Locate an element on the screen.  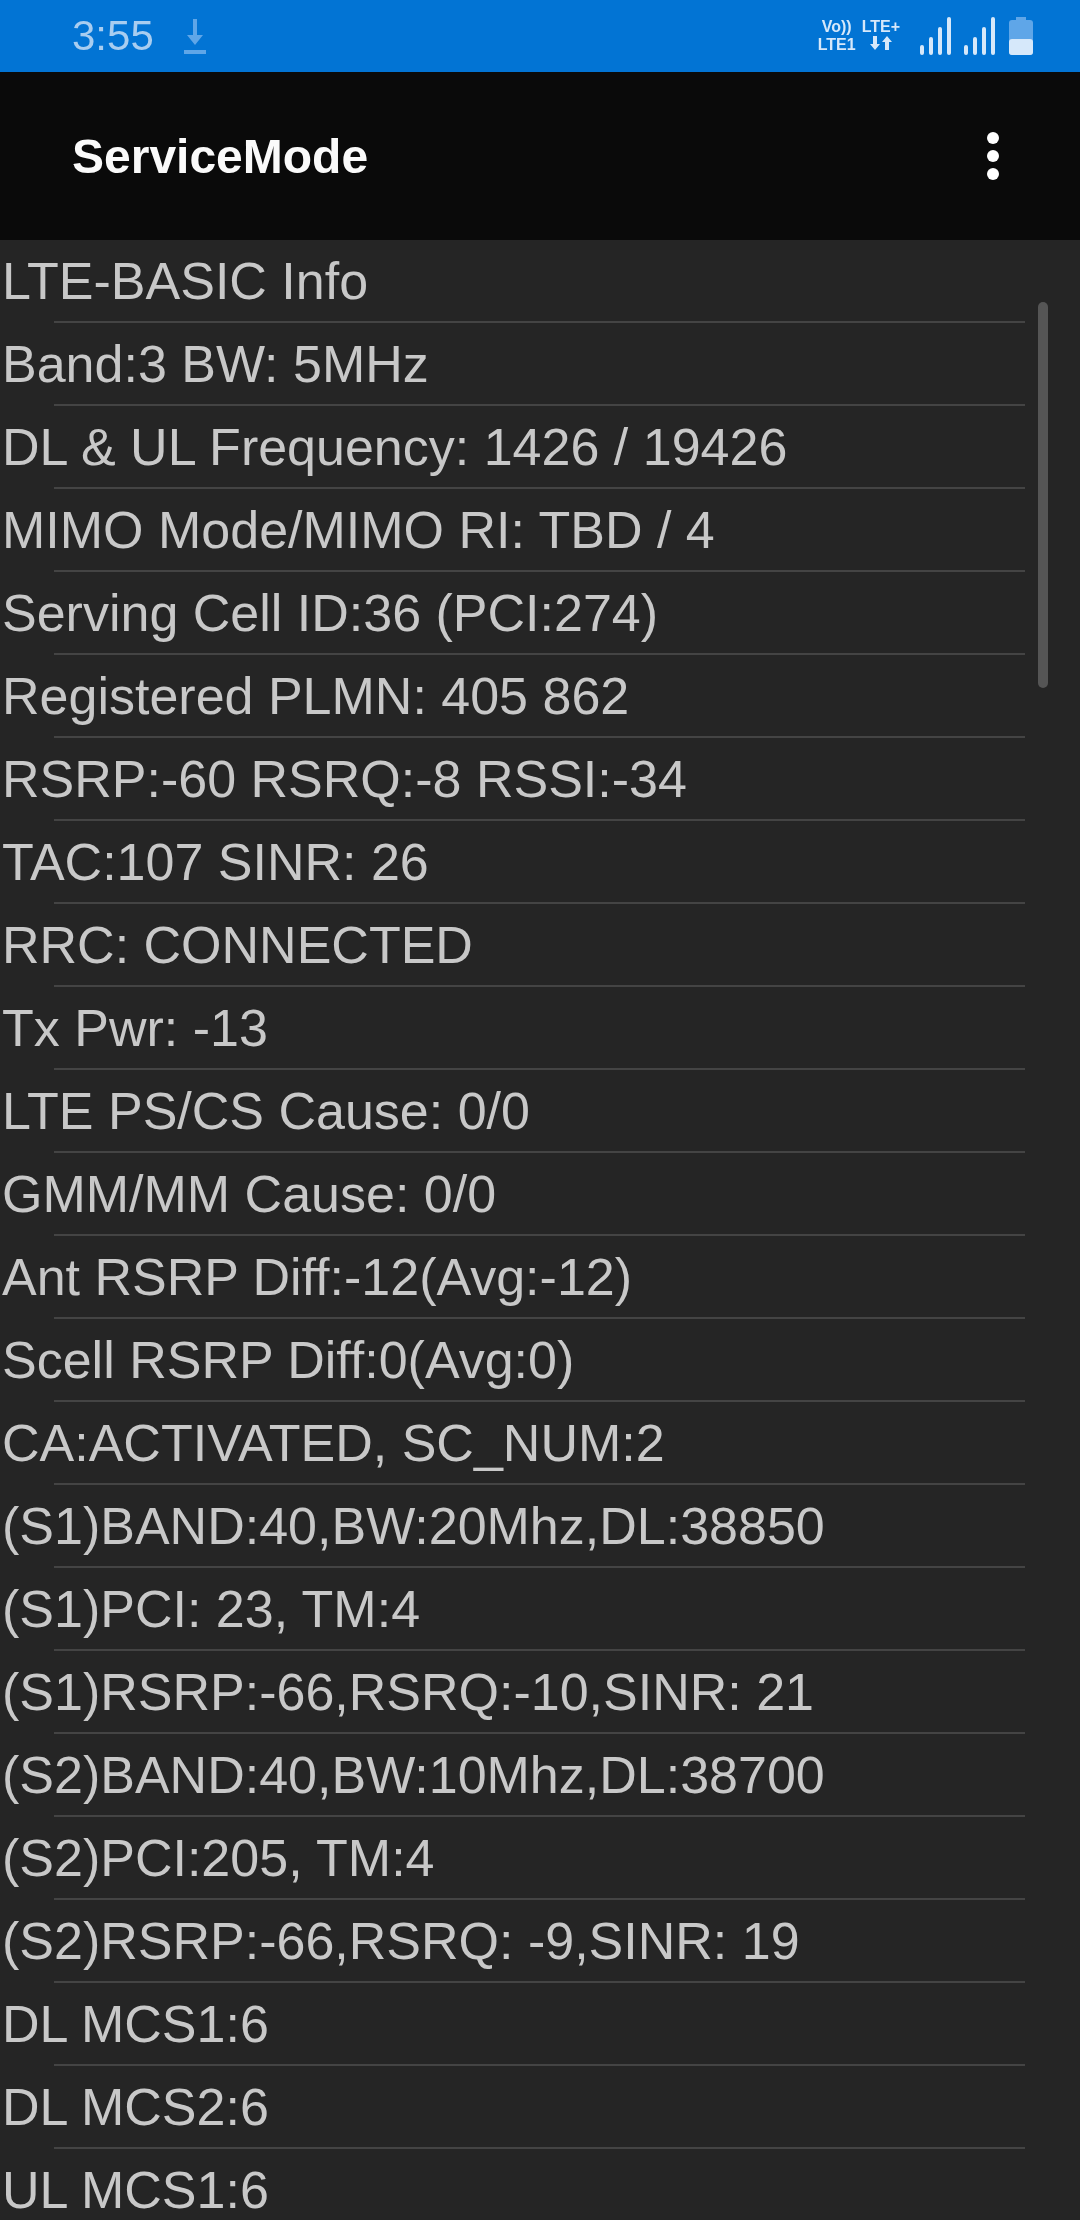
volte-label: Vo)) is located at coordinates (836, 27).